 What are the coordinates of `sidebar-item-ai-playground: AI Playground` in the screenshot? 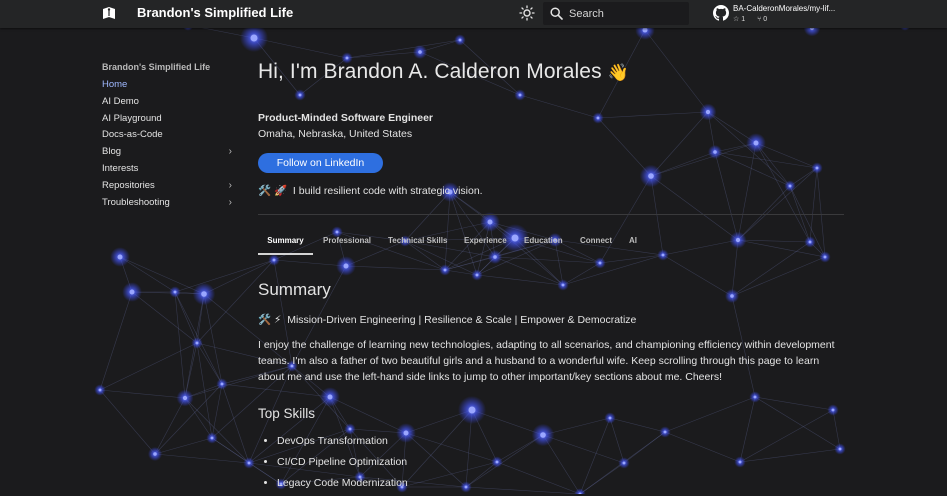 It's located at (168, 119).